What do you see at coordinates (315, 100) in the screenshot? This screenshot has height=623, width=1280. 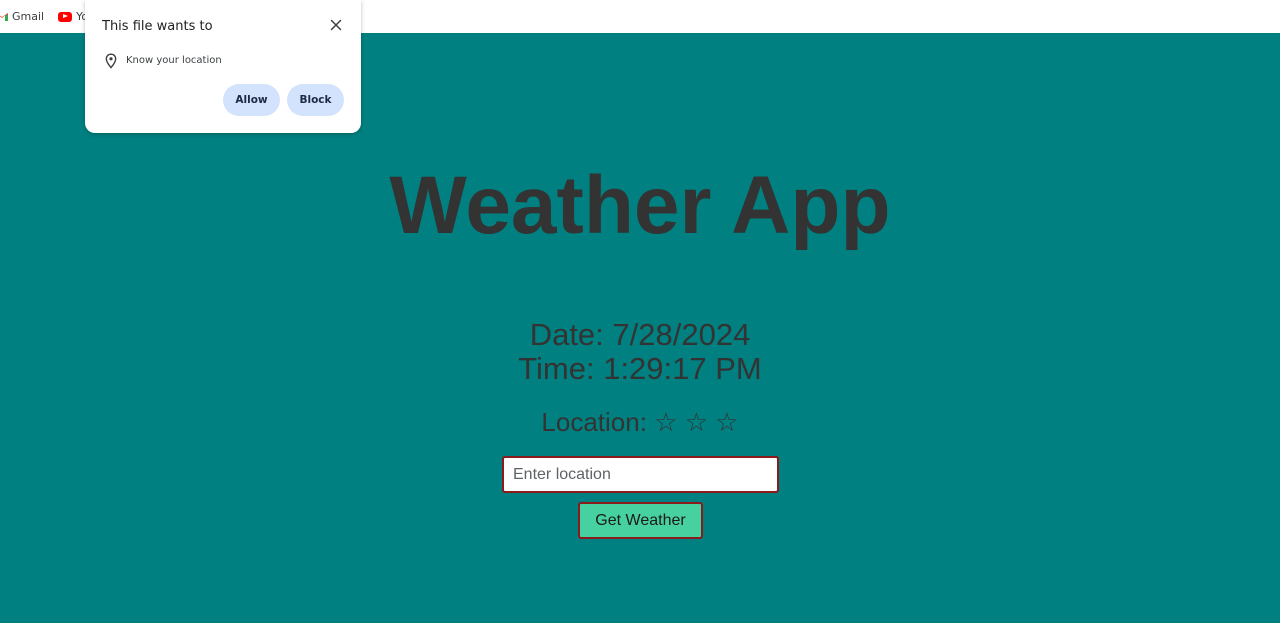 I see `block-button: Block` at bounding box center [315, 100].